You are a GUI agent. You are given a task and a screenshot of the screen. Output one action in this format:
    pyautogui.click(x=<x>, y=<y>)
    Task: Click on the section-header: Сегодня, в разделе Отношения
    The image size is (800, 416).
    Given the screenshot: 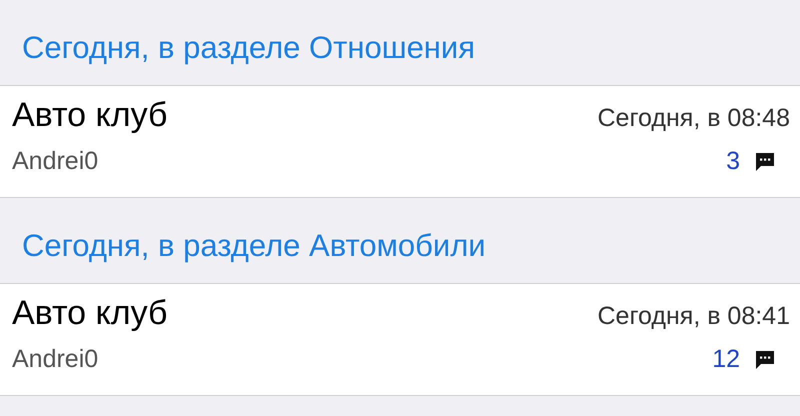 What is the action you would take?
    pyautogui.click(x=249, y=47)
    